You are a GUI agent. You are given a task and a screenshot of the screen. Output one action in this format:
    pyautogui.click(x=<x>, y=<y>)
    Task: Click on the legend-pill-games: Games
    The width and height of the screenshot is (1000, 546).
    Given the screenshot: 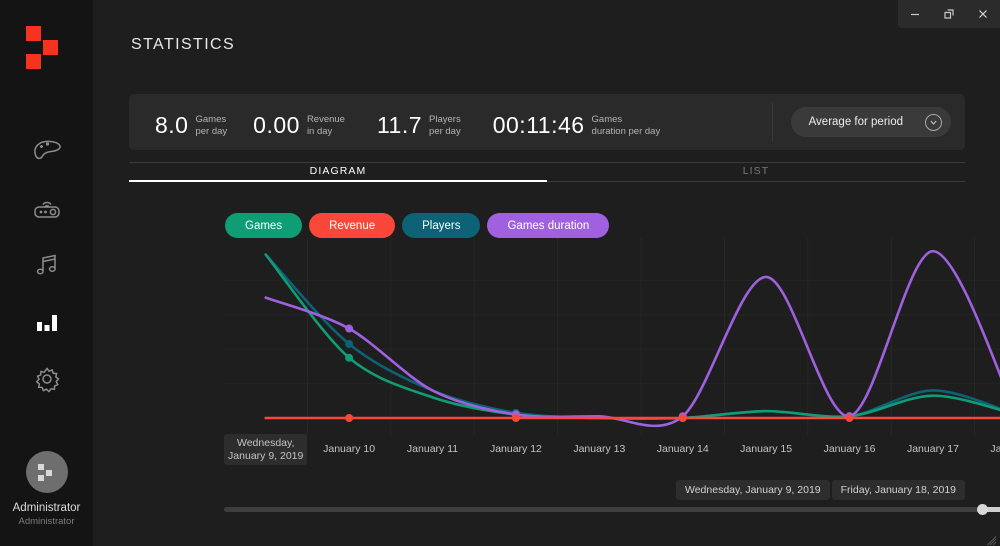 What is the action you would take?
    pyautogui.click(x=264, y=225)
    